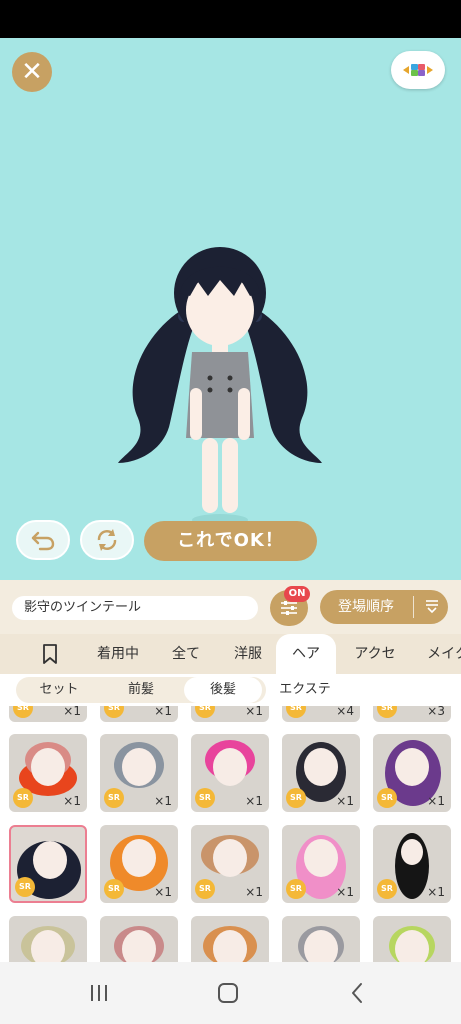 The image size is (461, 1024). I want to click on item-card-selected: SR, so click(48, 864).